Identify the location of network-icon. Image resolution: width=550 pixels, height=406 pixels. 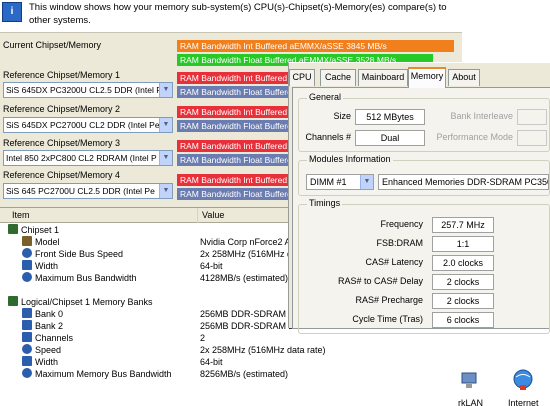
(470, 380).